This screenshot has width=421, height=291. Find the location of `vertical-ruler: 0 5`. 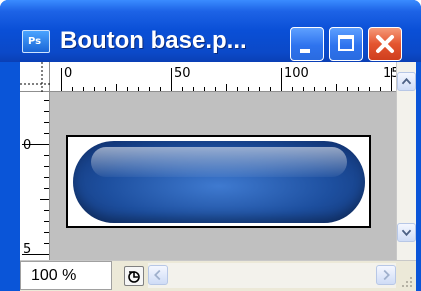

vertical-ruler: 0 5 is located at coordinates (35, 176).